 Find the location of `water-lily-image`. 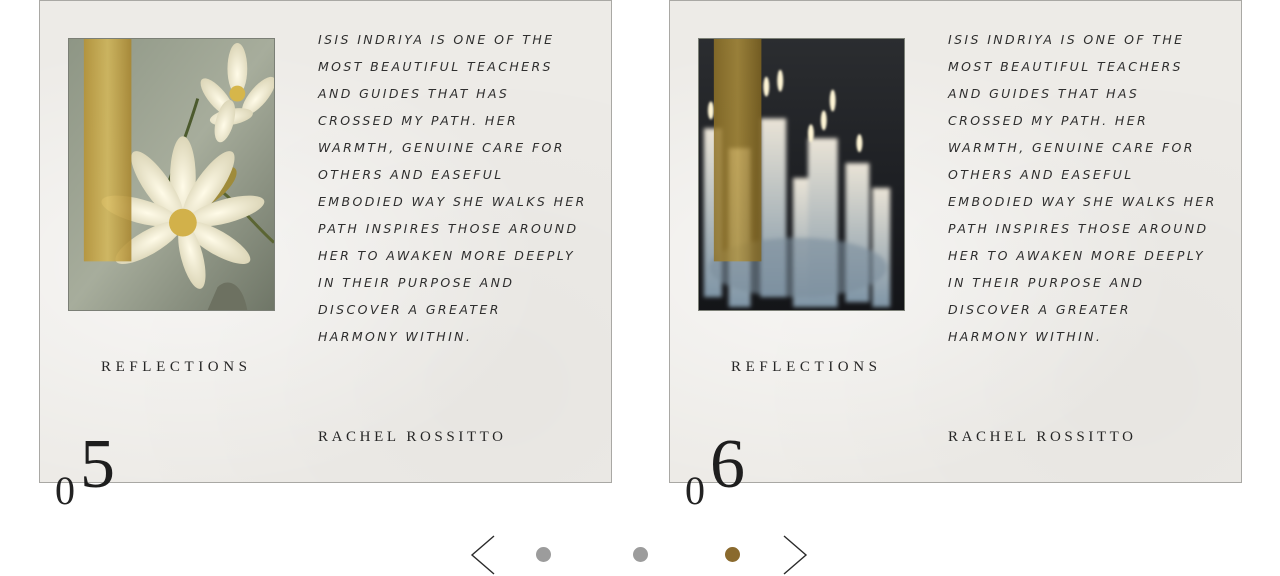

water-lily-image is located at coordinates (171, 174).